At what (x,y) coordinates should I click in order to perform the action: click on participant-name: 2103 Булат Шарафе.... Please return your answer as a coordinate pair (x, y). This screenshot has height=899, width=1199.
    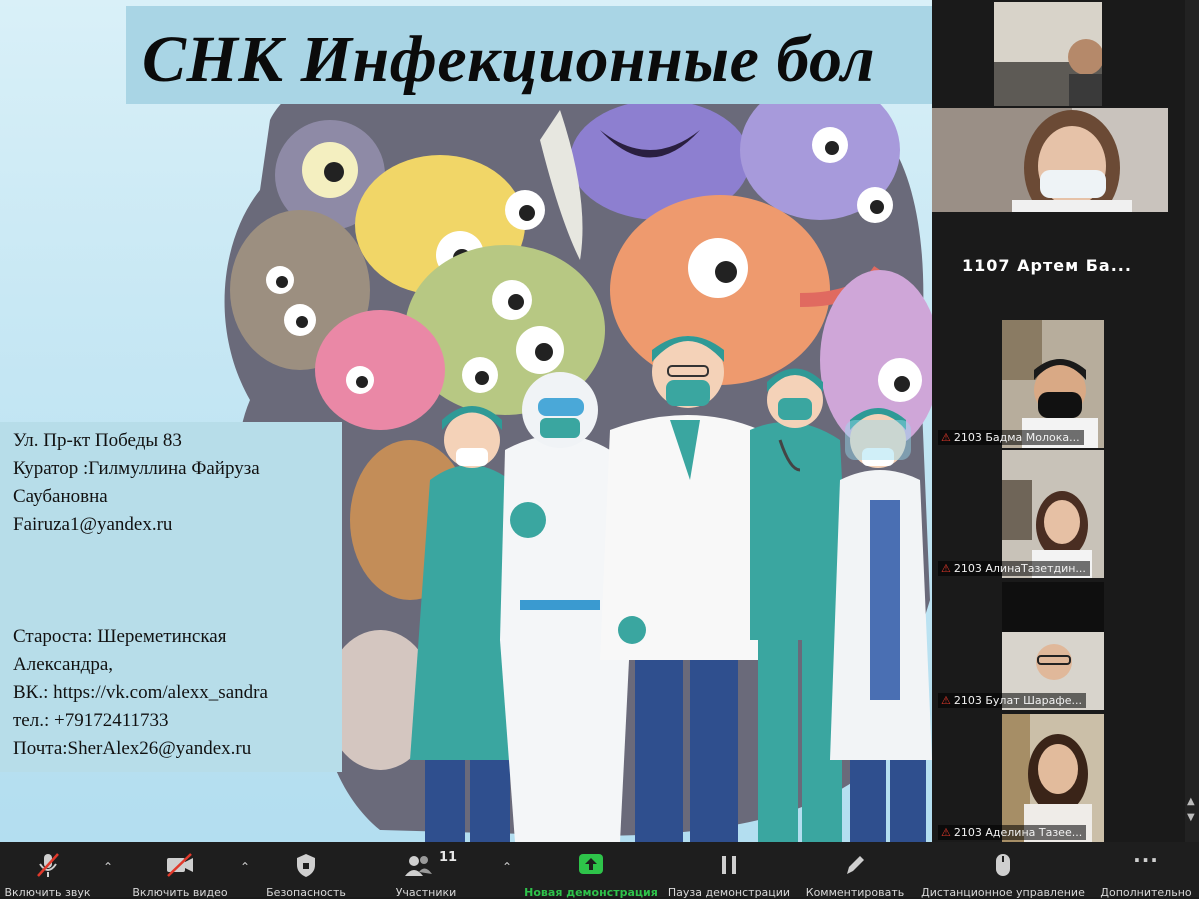
    Looking at the image, I should click on (1017, 700).